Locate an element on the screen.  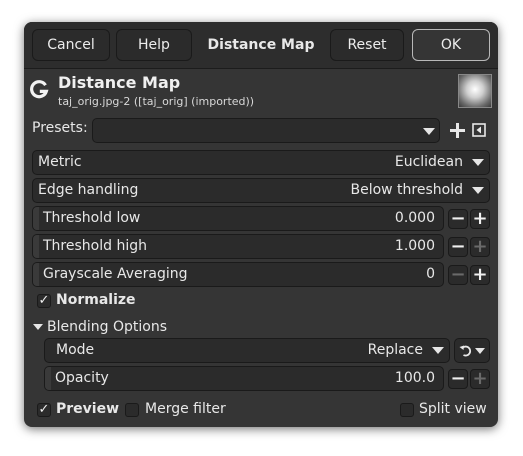
threshold-high-increment: + is located at coordinates (480, 247).